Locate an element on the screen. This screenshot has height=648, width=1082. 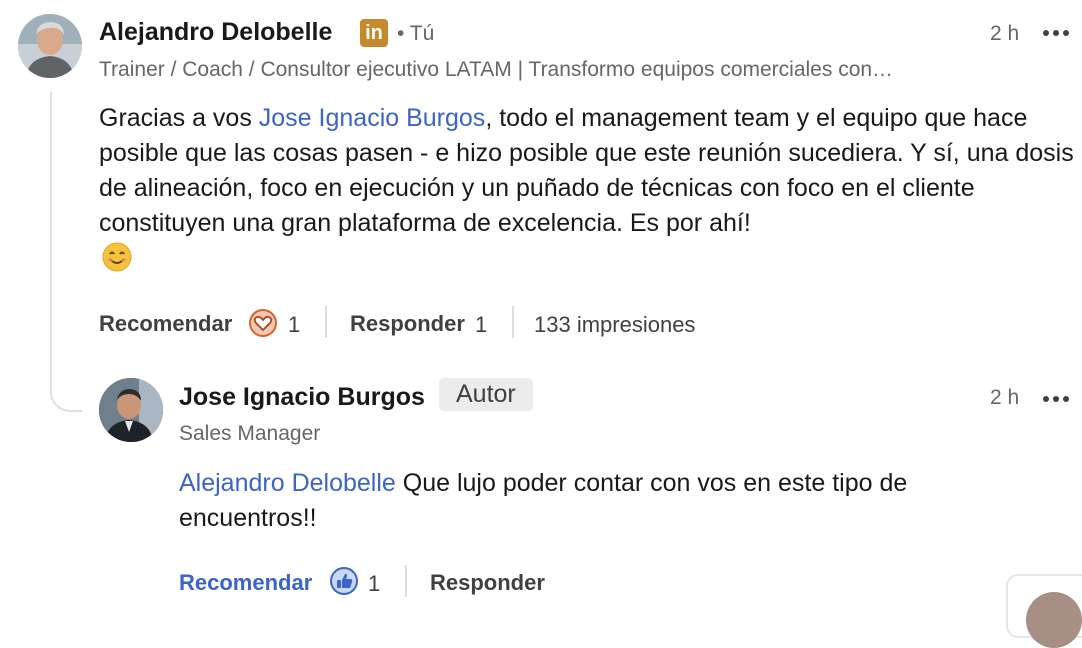
smiling-face-icon is located at coordinates (117, 257).